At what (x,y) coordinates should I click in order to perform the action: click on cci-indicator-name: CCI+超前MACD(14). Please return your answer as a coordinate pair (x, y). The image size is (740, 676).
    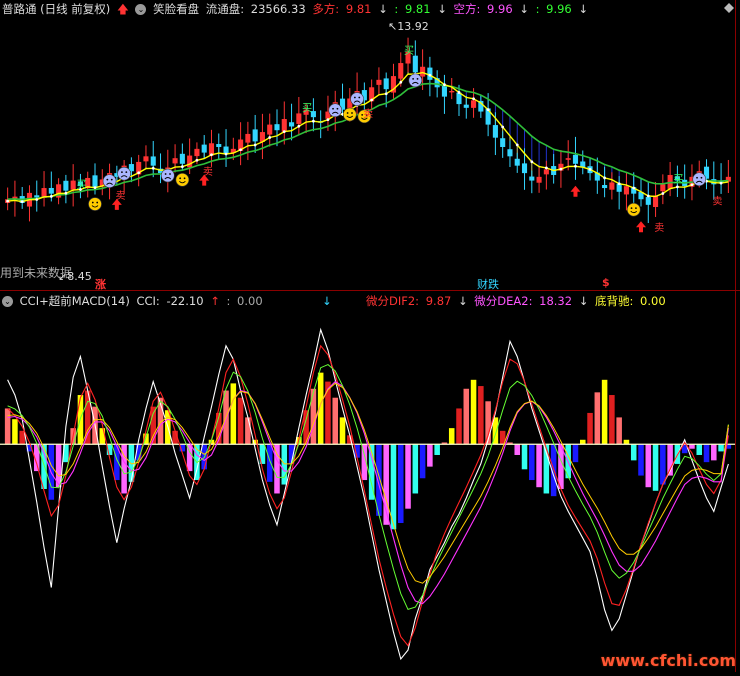
    Looking at the image, I should click on (75, 301).